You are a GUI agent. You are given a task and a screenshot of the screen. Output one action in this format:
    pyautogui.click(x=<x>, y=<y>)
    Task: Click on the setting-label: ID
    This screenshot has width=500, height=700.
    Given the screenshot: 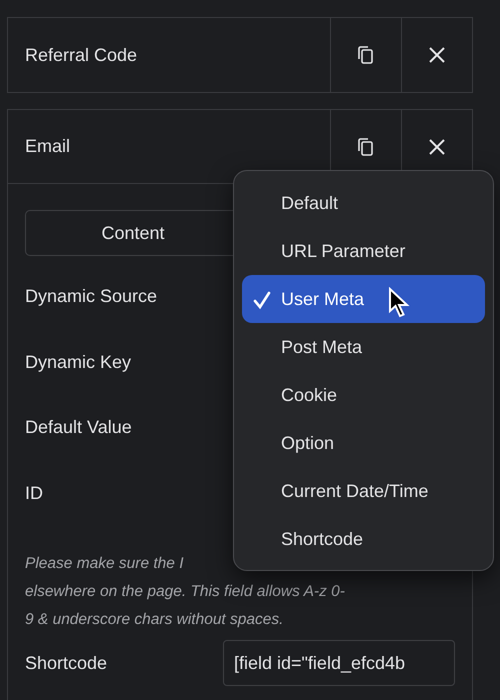 What is the action you would take?
    pyautogui.click(x=34, y=493)
    